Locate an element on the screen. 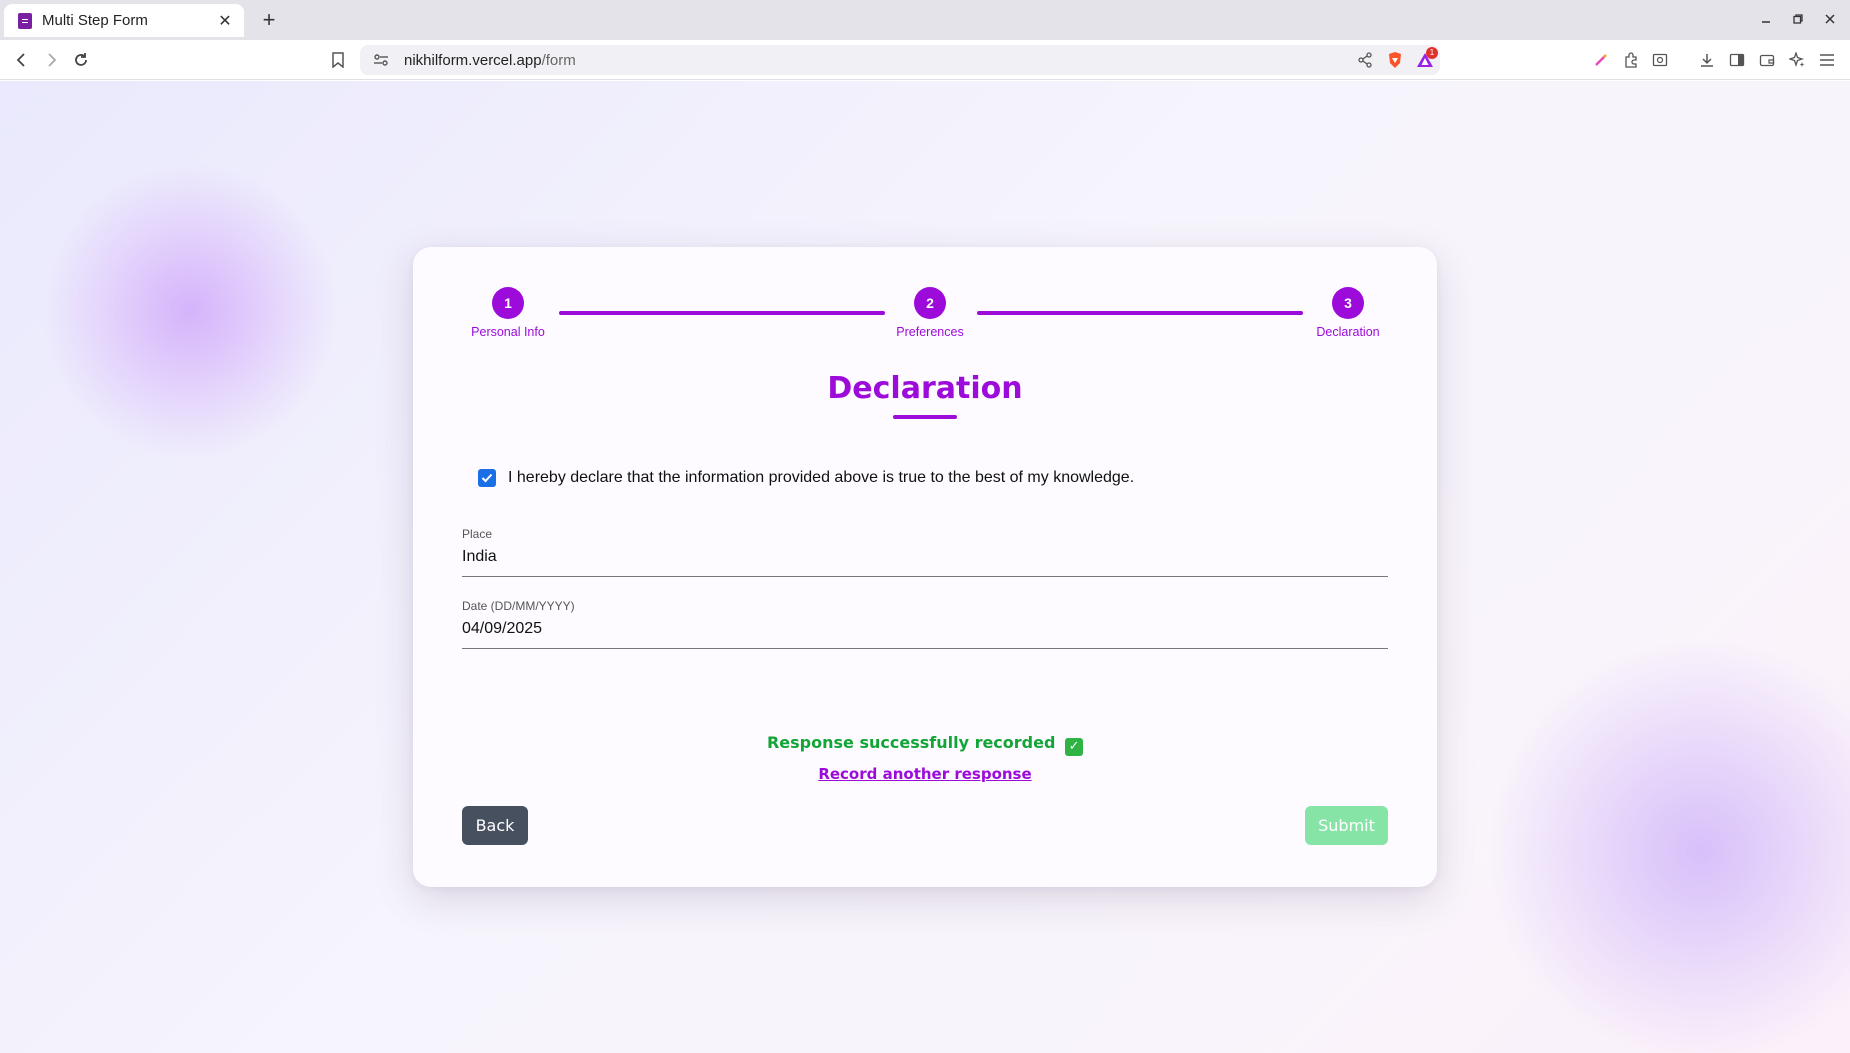 The height and width of the screenshot is (1053, 1850). place-field: Place India is located at coordinates (925, 552).